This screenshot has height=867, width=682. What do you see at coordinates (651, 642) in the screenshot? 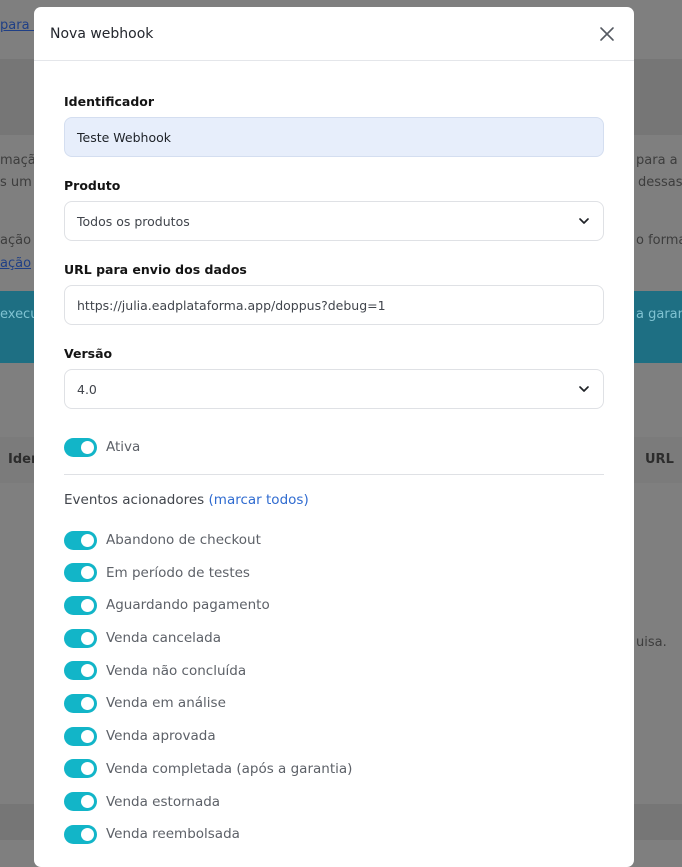
I see `background-text: uisa.` at bounding box center [651, 642].